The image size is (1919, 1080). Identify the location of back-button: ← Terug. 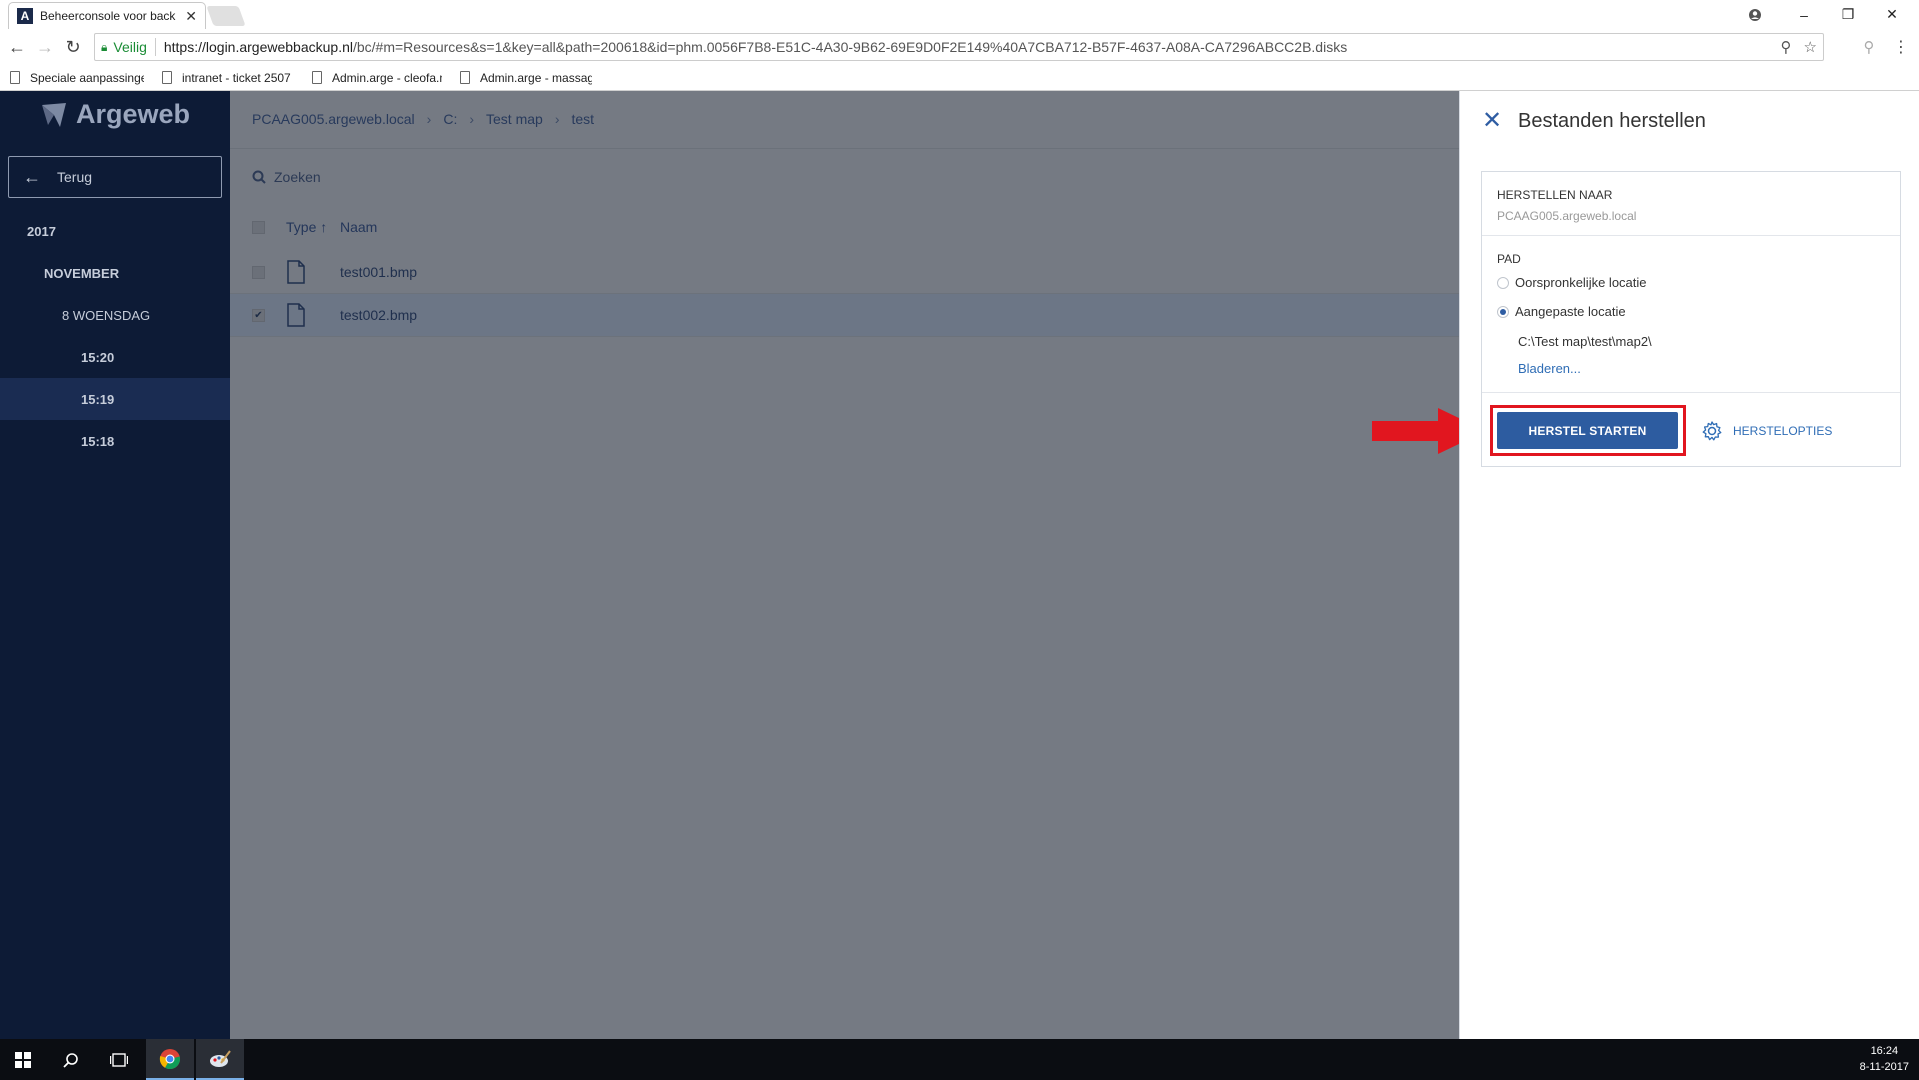
(115, 177).